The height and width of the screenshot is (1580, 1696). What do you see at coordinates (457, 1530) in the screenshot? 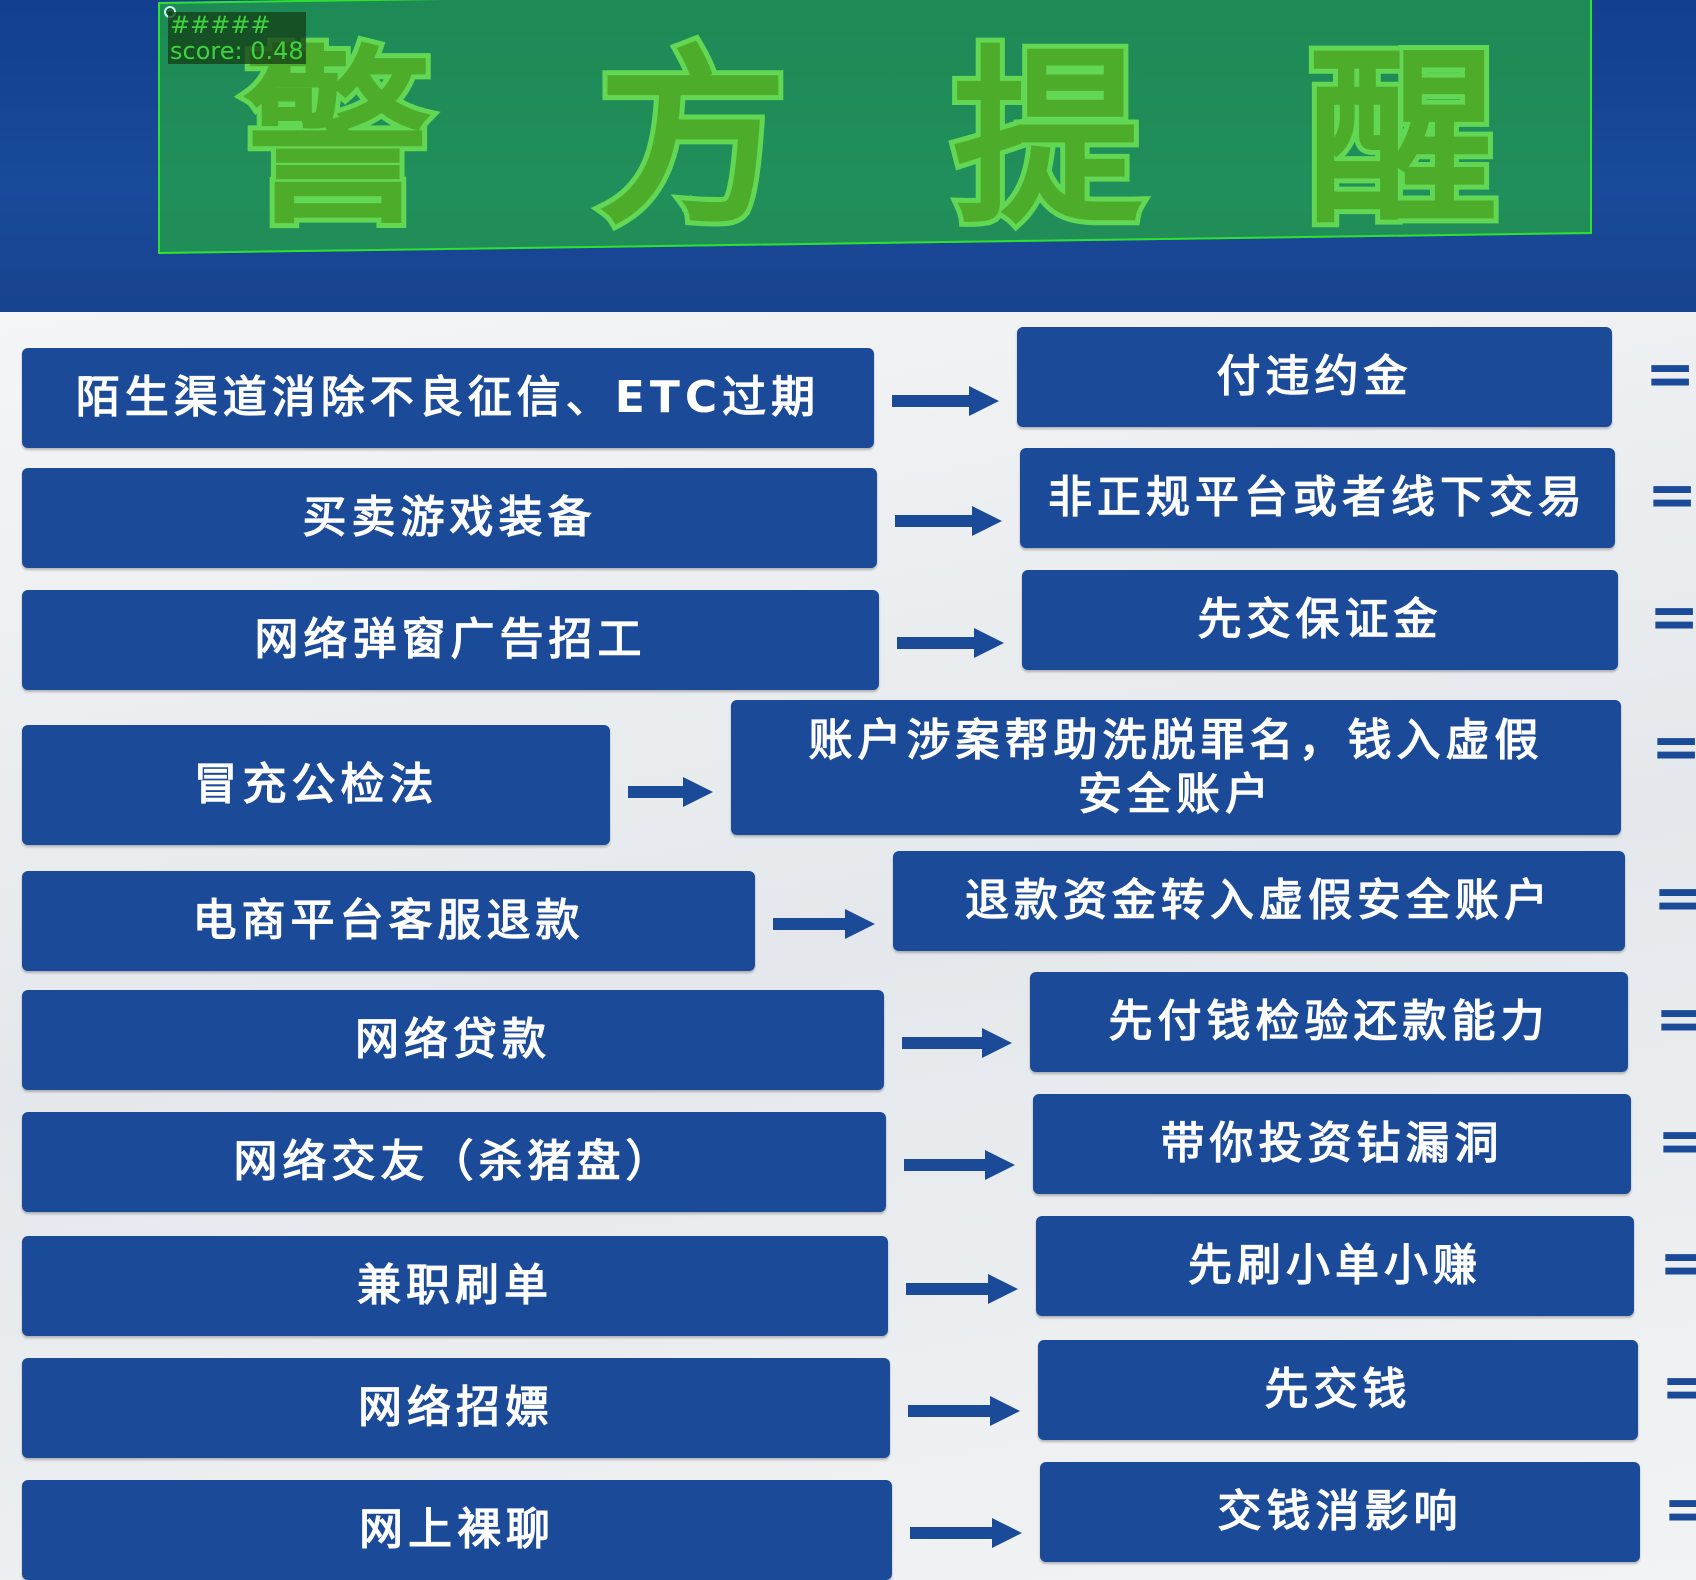
I see `cause-box: 网上裸聊` at bounding box center [457, 1530].